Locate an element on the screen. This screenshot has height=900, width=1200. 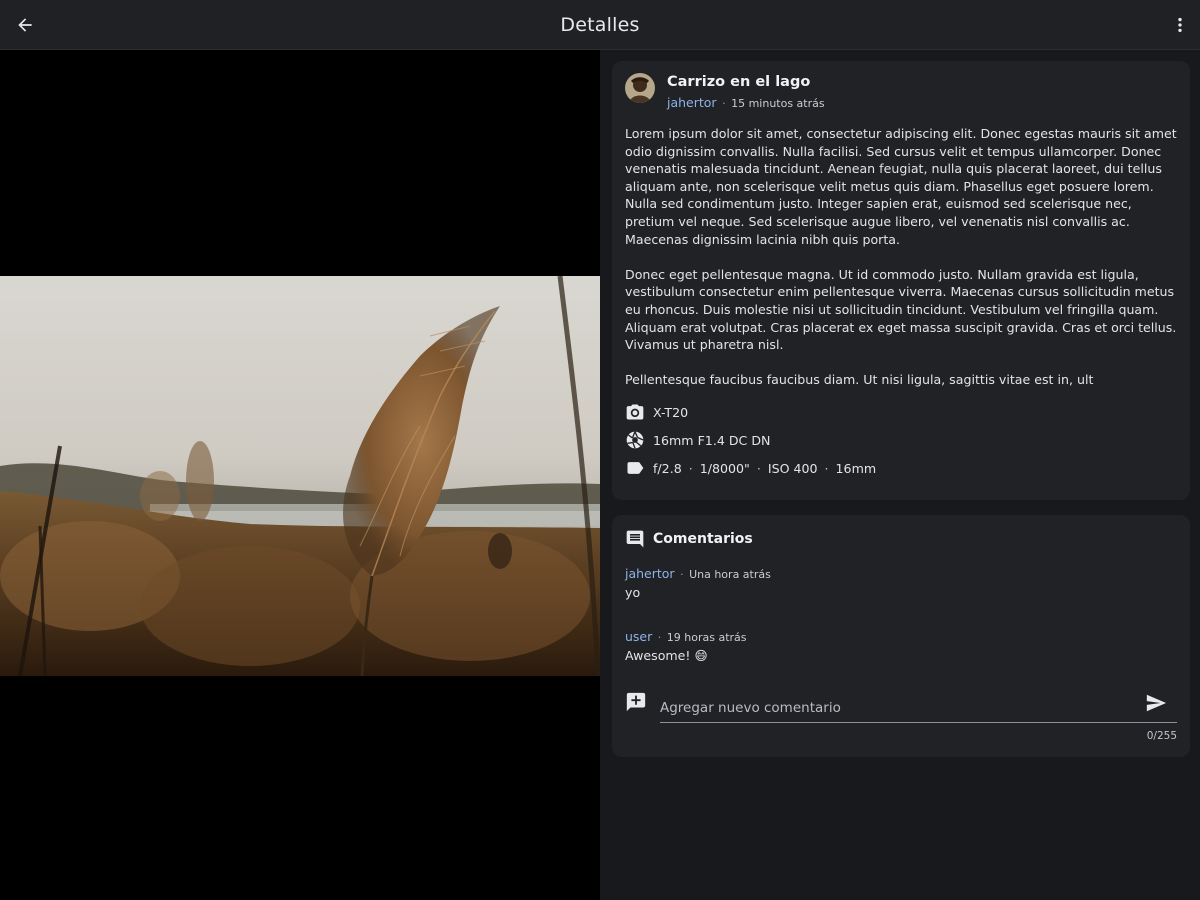
arrow-left-icon is located at coordinates (25, 25).